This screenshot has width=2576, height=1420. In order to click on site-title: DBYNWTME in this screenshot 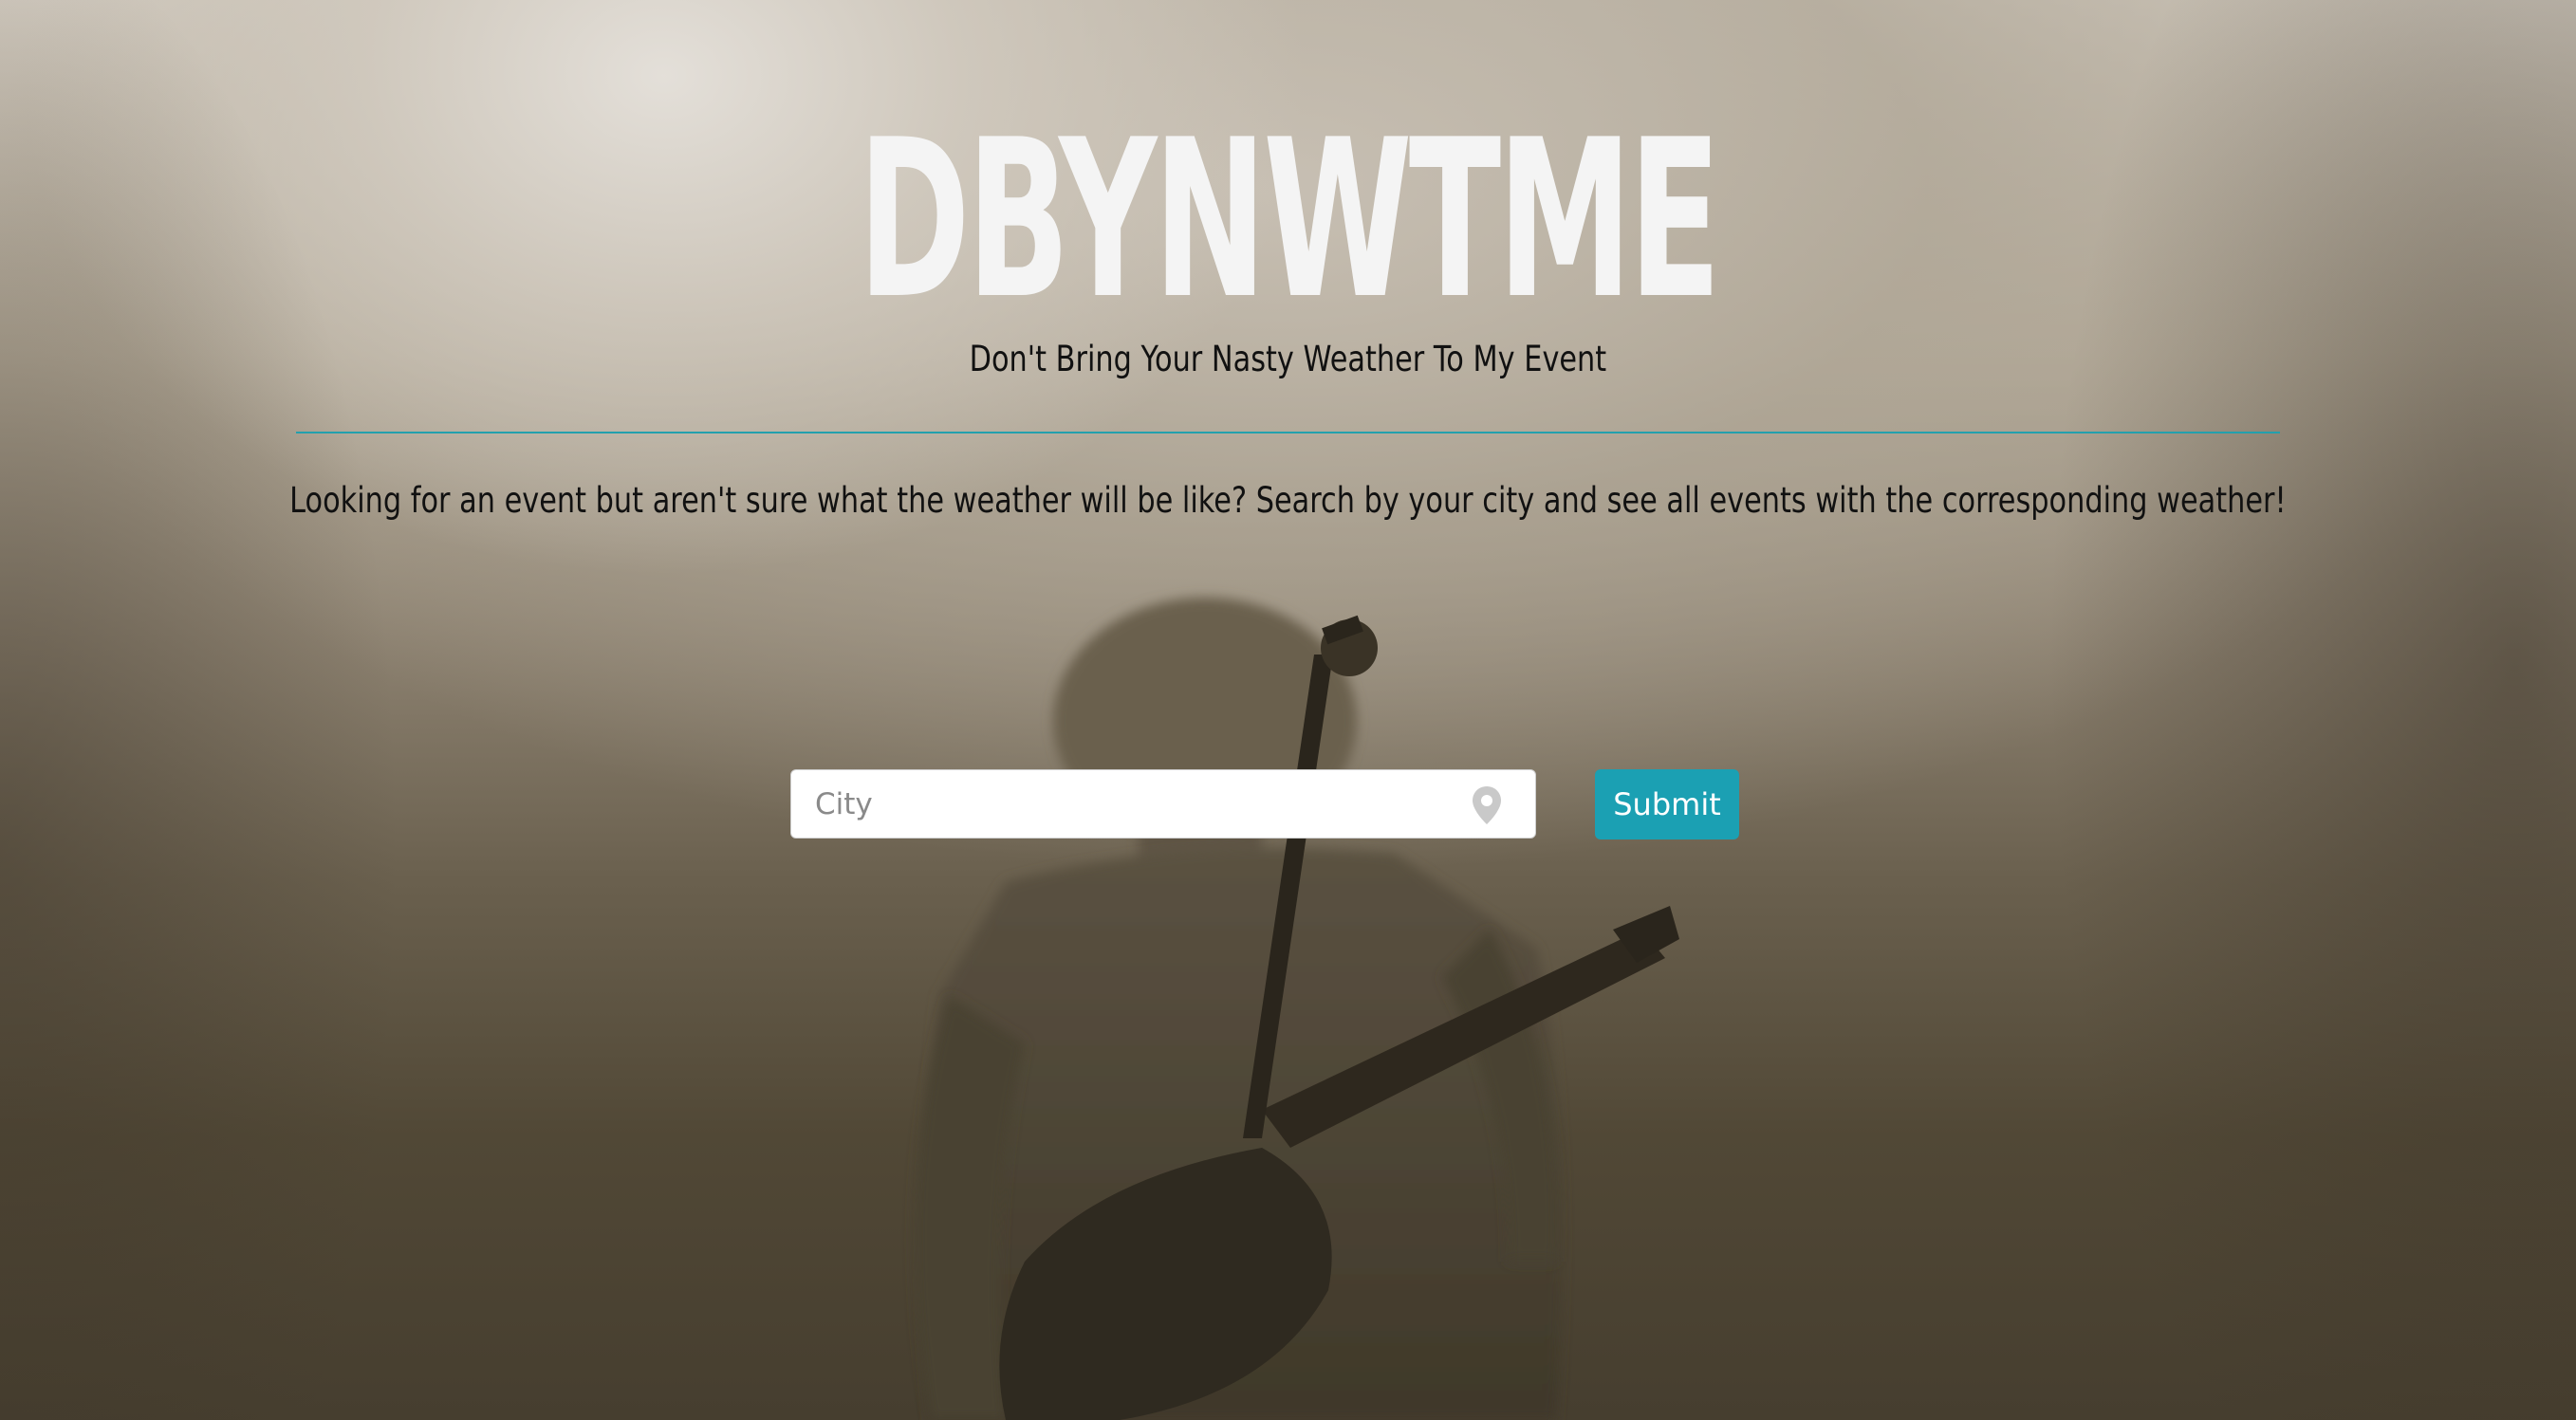, I will do `click(1289, 220)`.